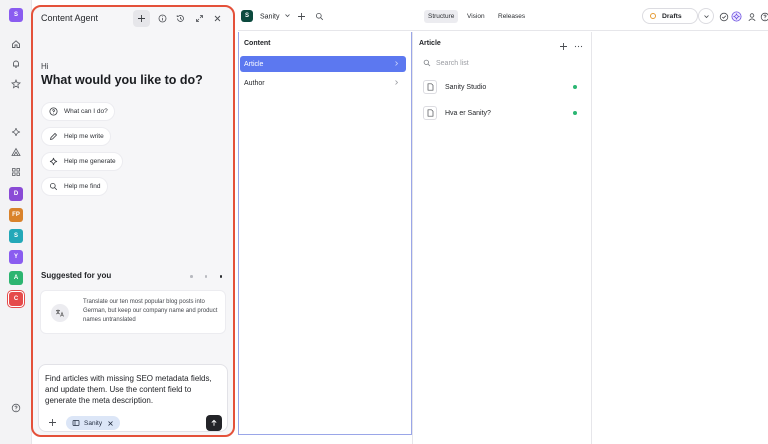 The height and width of the screenshot is (444, 768). Describe the element at coordinates (323, 83) in the screenshot. I see `list-item-author: Author` at that location.